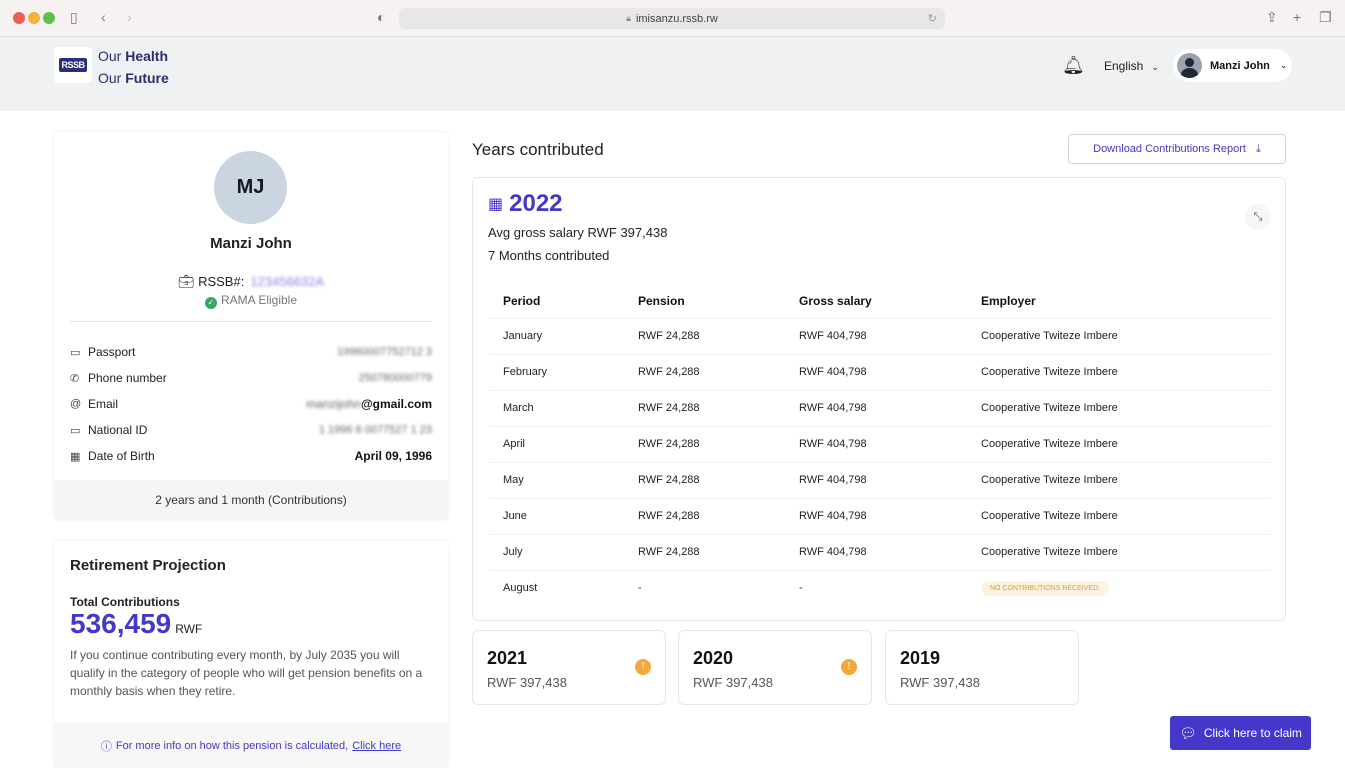 The width and height of the screenshot is (1345, 768). I want to click on url-text: imisanzu.rssb.rw, so click(676, 18).